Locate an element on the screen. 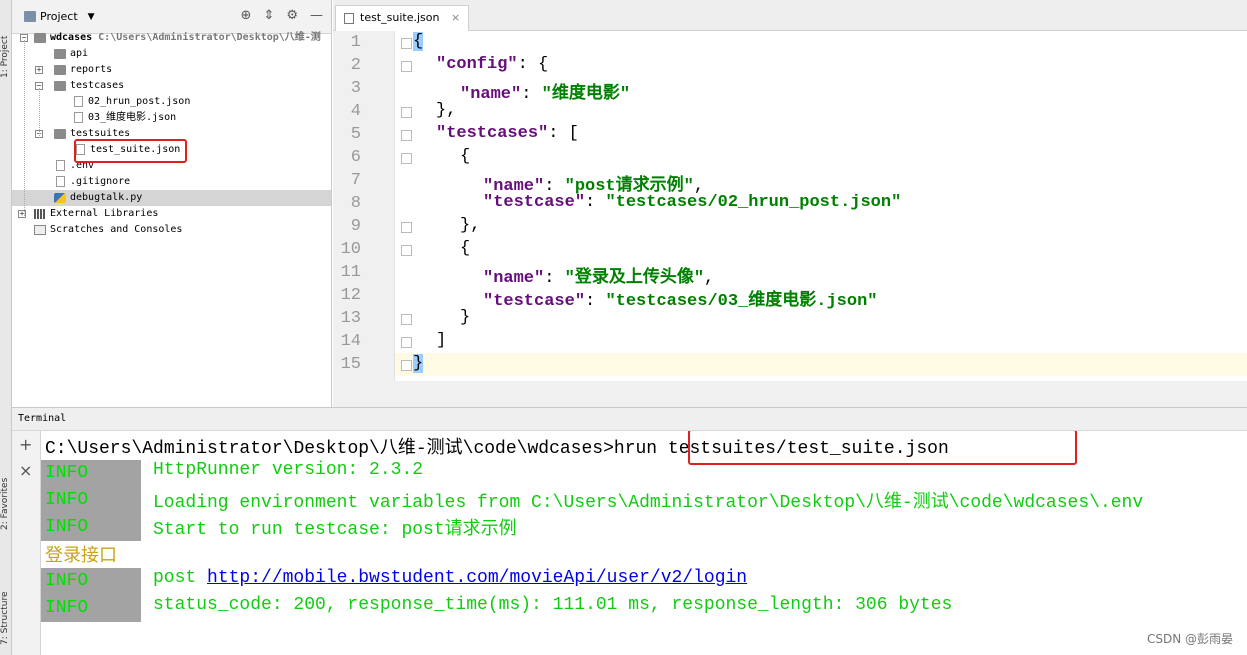 This screenshot has width=1247, height=655. add-icon: + is located at coordinates (25, 444).